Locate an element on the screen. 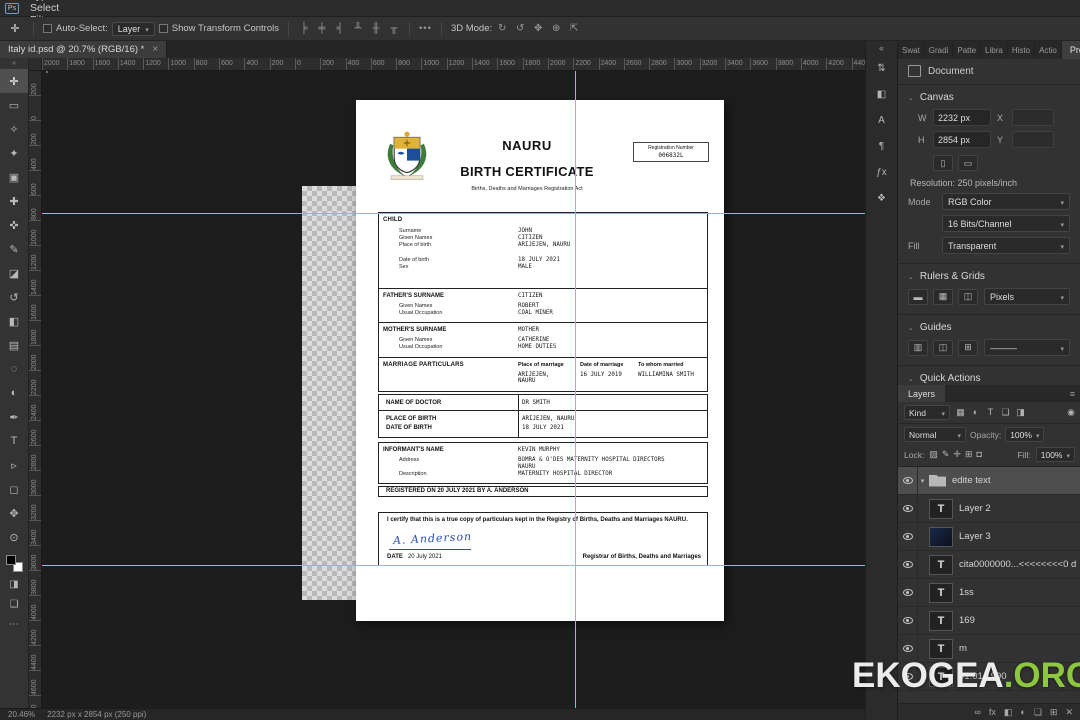 The image size is (1080, 720). mode-3d-icon: ↺ is located at coordinates (520, 28).